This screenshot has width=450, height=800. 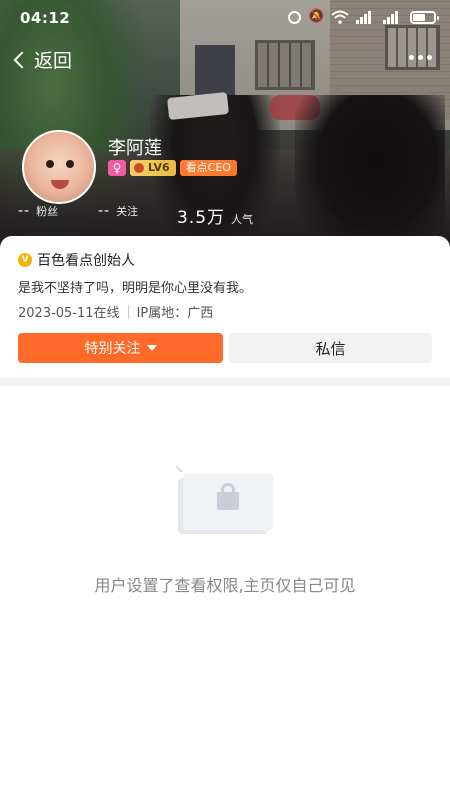 What do you see at coordinates (86, 261) in the screenshot?
I see `verified-title: 百色看点创始人` at bounding box center [86, 261].